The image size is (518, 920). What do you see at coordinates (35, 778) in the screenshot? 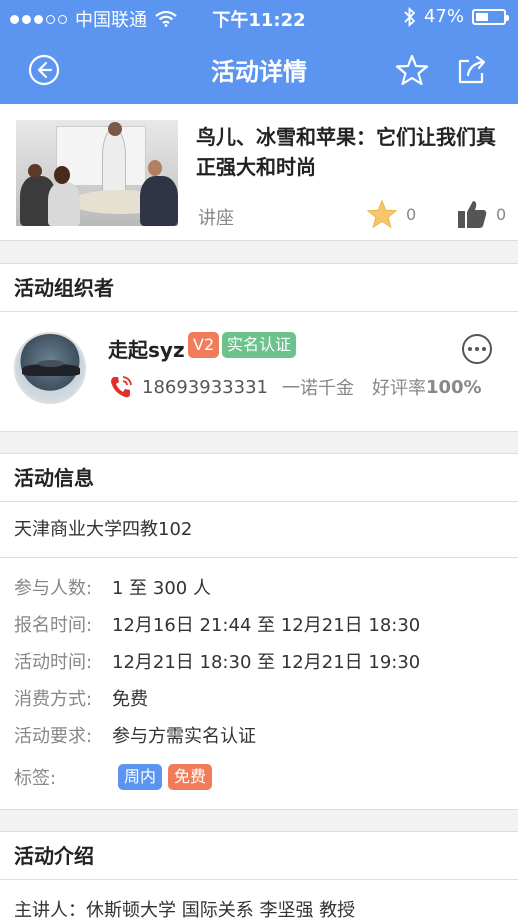
I see `tags-label: 标签:` at bounding box center [35, 778].